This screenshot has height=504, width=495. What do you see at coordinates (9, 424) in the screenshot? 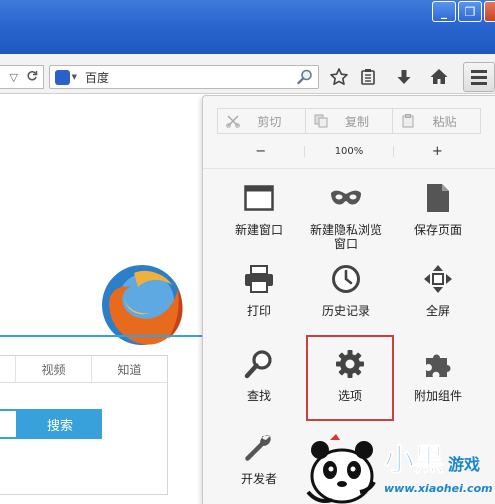
I see `baidu-search-input` at bounding box center [9, 424].